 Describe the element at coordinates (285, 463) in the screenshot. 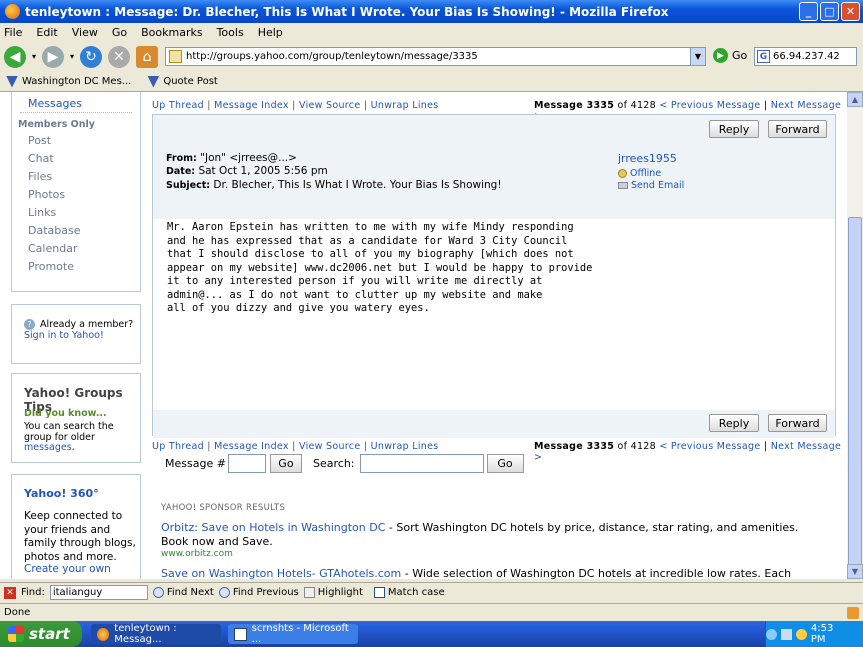

I see `message-go-button: Go` at that location.